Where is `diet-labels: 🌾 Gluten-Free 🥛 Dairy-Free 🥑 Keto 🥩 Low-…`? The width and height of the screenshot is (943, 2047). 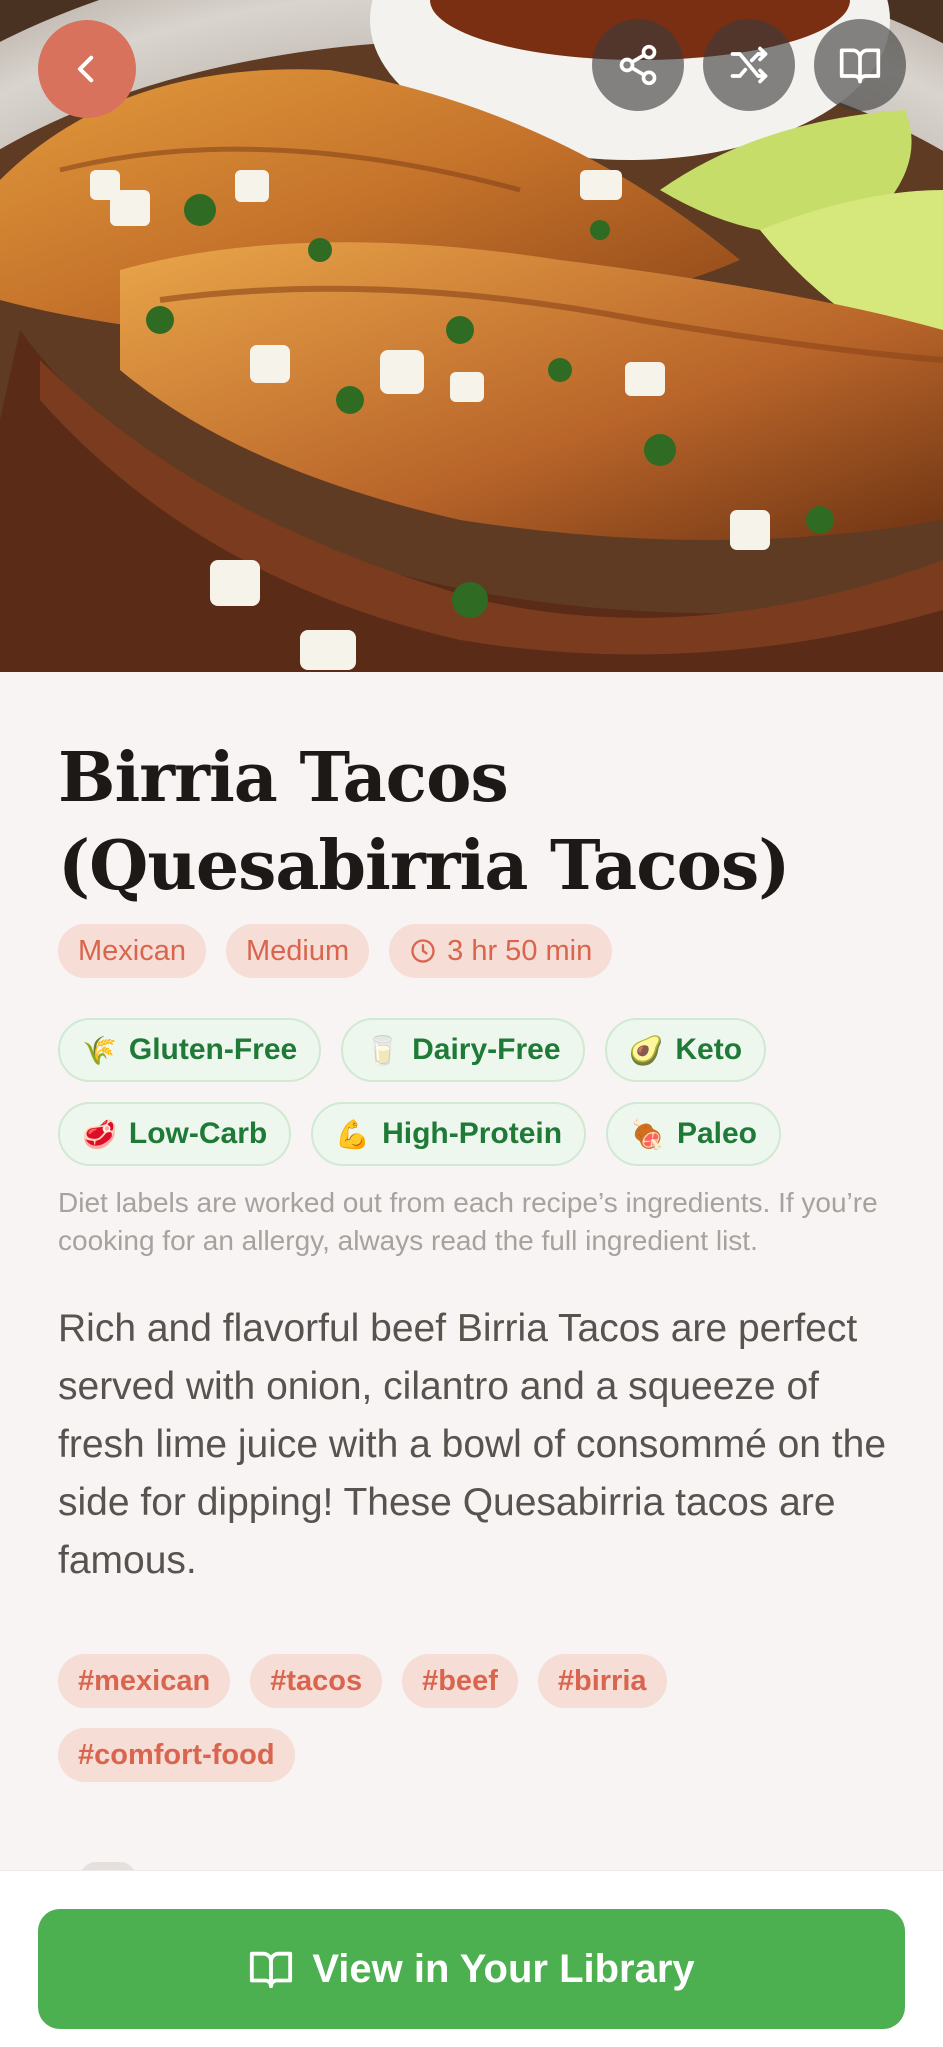 diet-labels: 🌾 Gluten-Free 🥛 Dairy-Free 🥑 Keto 🥩 Low-… is located at coordinates (478, 1092).